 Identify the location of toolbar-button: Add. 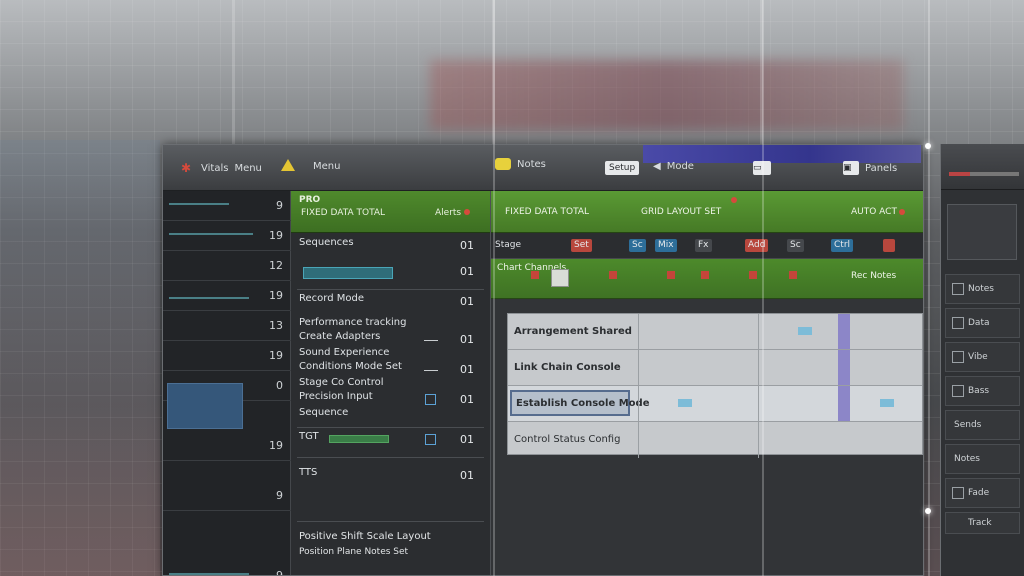
(757, 245).